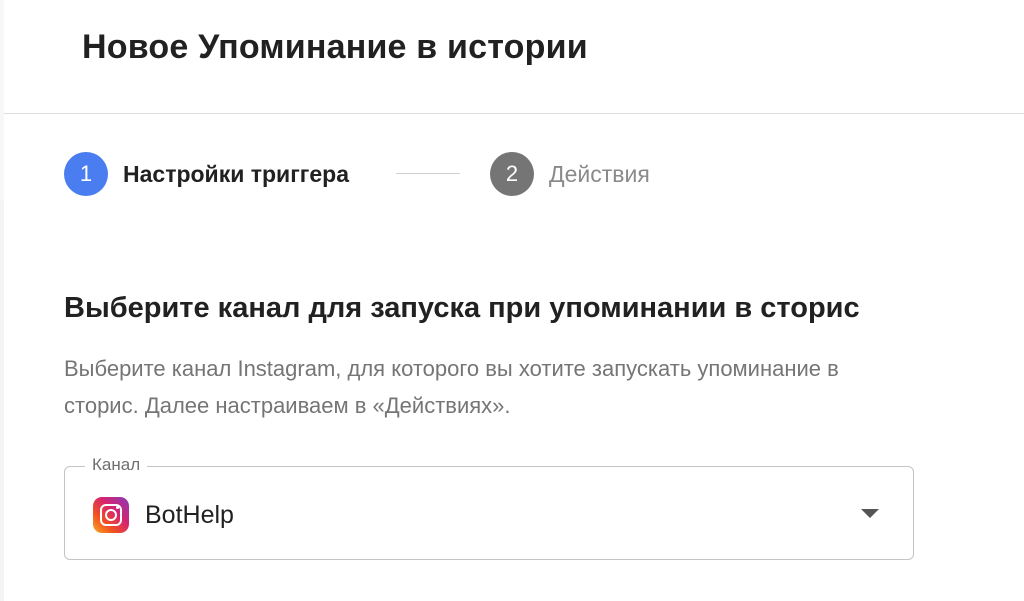 The width and height of the screenshot is (1024, 601). I want to click on channel-select-value: BotHelp, so click(163, 515).